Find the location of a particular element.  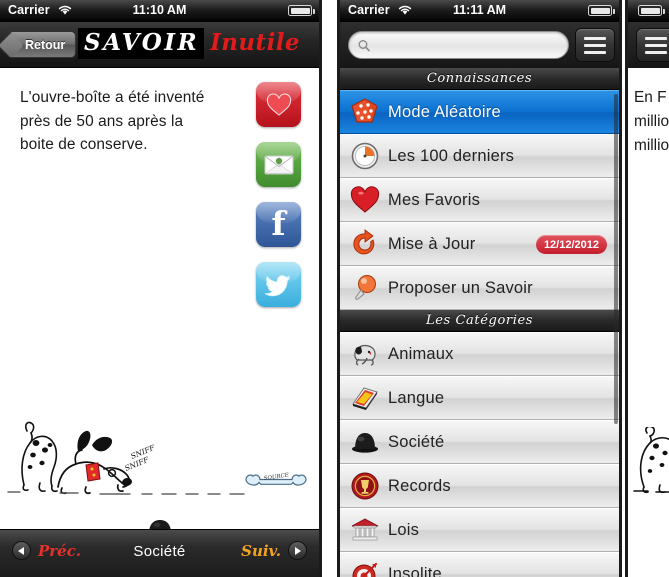

menu-item-mise-a-jour: Mise à Jour 12/12/2012 is located at coordinates (479, 244).